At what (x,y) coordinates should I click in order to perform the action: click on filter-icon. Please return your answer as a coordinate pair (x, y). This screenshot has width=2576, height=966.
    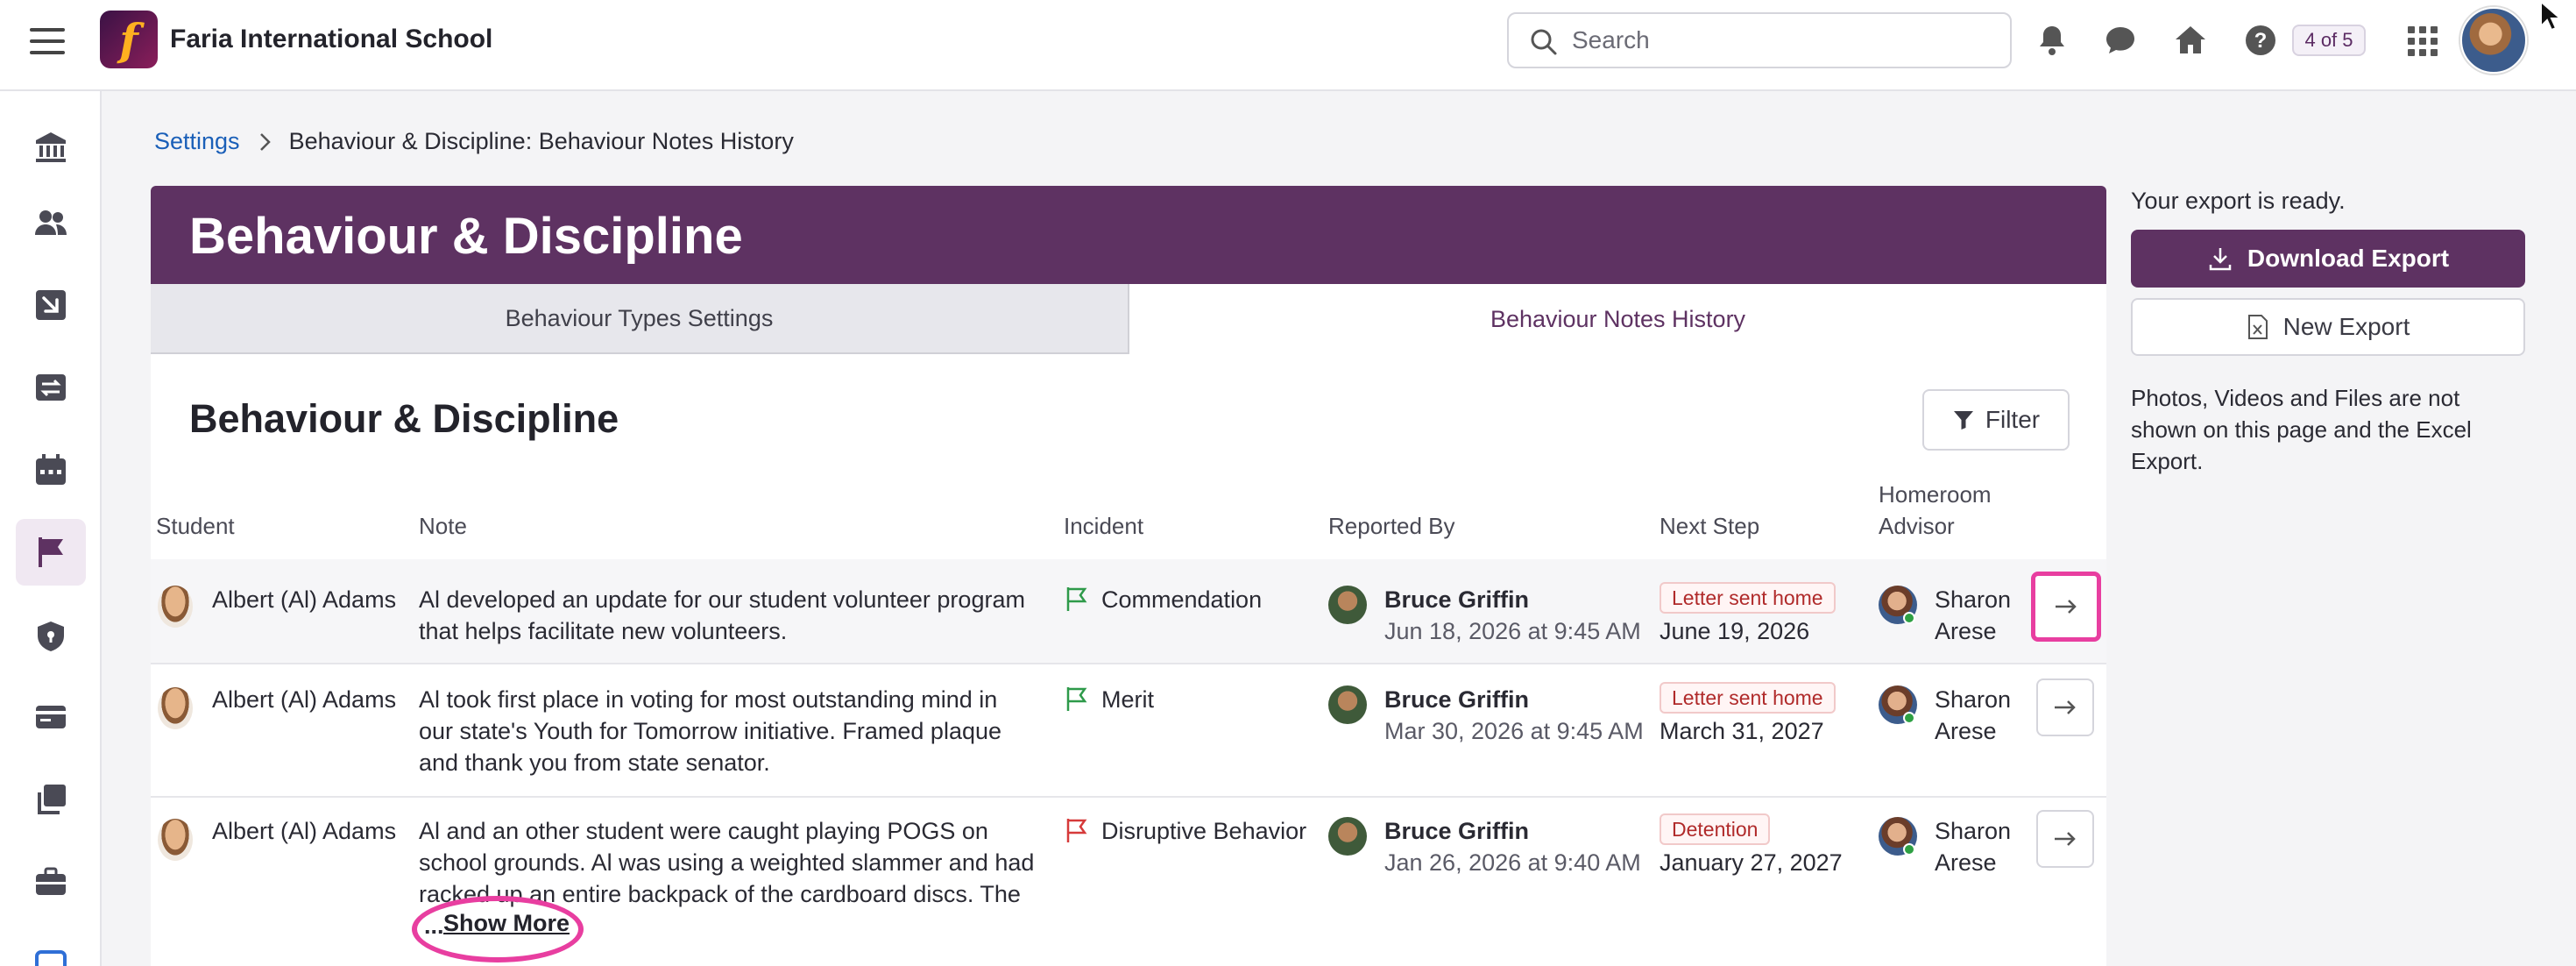
    Looking at the image, I should click on (1963, 420).